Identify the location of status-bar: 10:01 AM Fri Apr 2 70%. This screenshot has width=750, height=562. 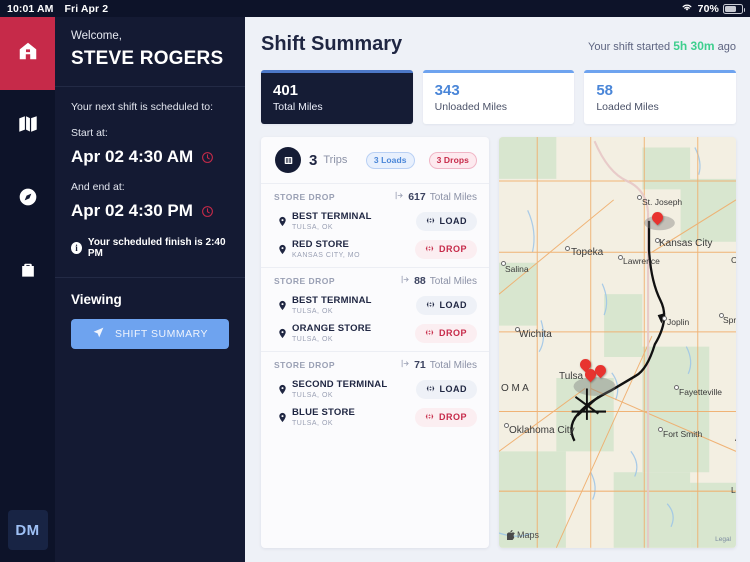
(375, 8).